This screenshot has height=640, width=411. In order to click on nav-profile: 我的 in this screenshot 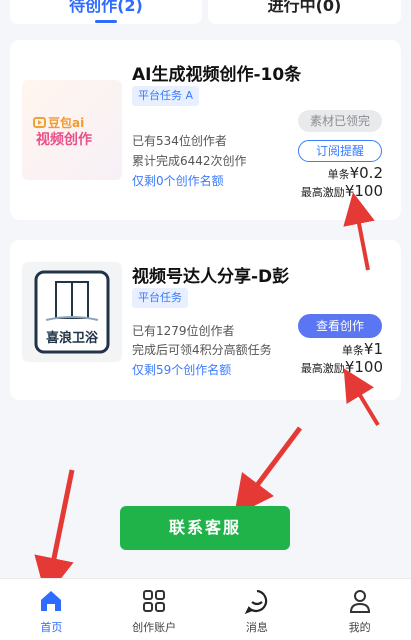, I will do `click(359, 609)`.